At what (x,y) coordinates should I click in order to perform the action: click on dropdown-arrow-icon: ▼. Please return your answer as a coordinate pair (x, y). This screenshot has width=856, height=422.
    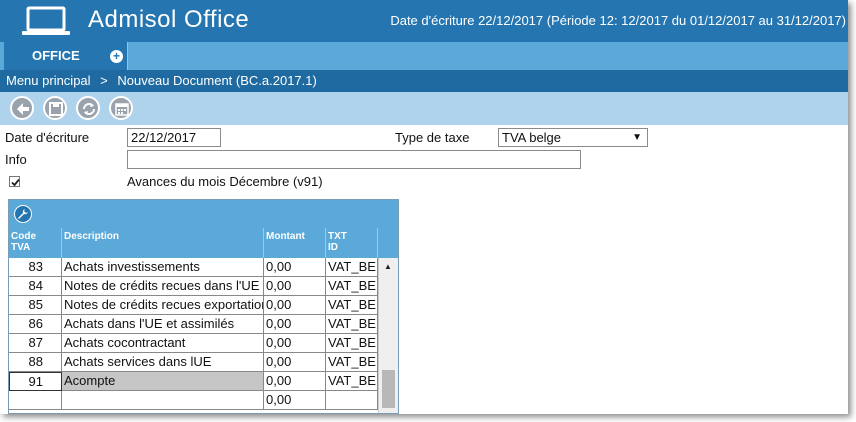
    Looking at the image, I should click on (637, 137).